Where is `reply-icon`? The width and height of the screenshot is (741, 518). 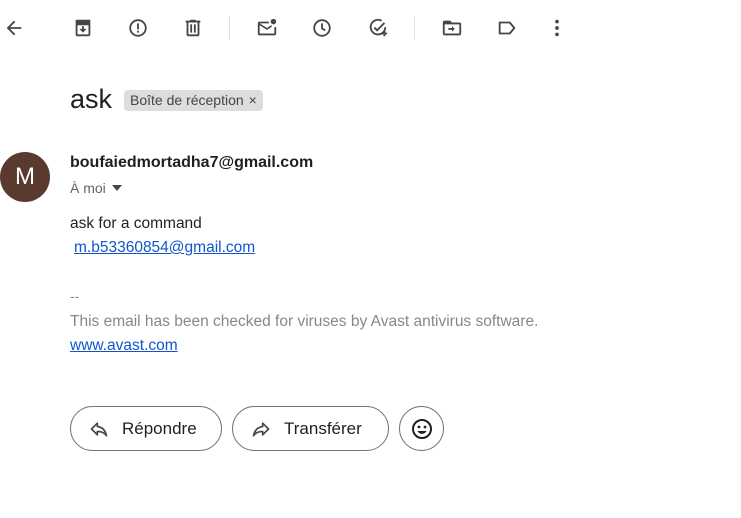 reply-icon is located at coordinates (99, 428).